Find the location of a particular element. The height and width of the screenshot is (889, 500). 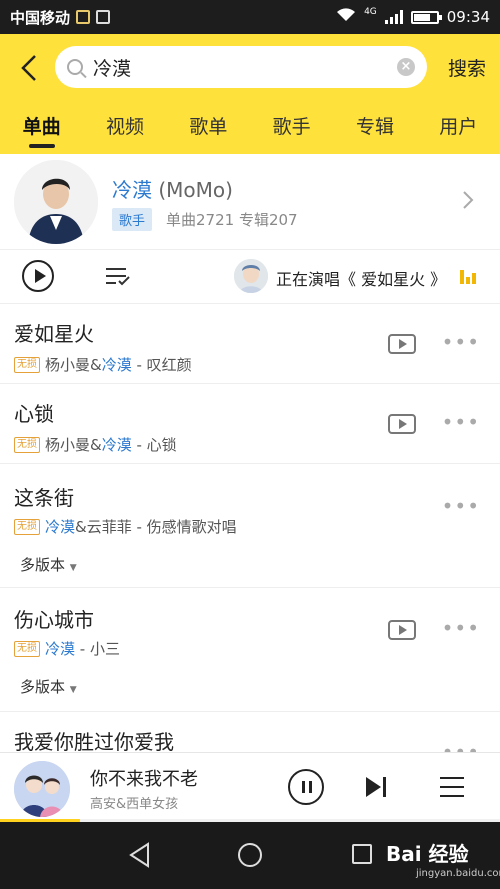

play-bar: 正在演唱《 爱如星火 》 is located at coordinates (250, 277).